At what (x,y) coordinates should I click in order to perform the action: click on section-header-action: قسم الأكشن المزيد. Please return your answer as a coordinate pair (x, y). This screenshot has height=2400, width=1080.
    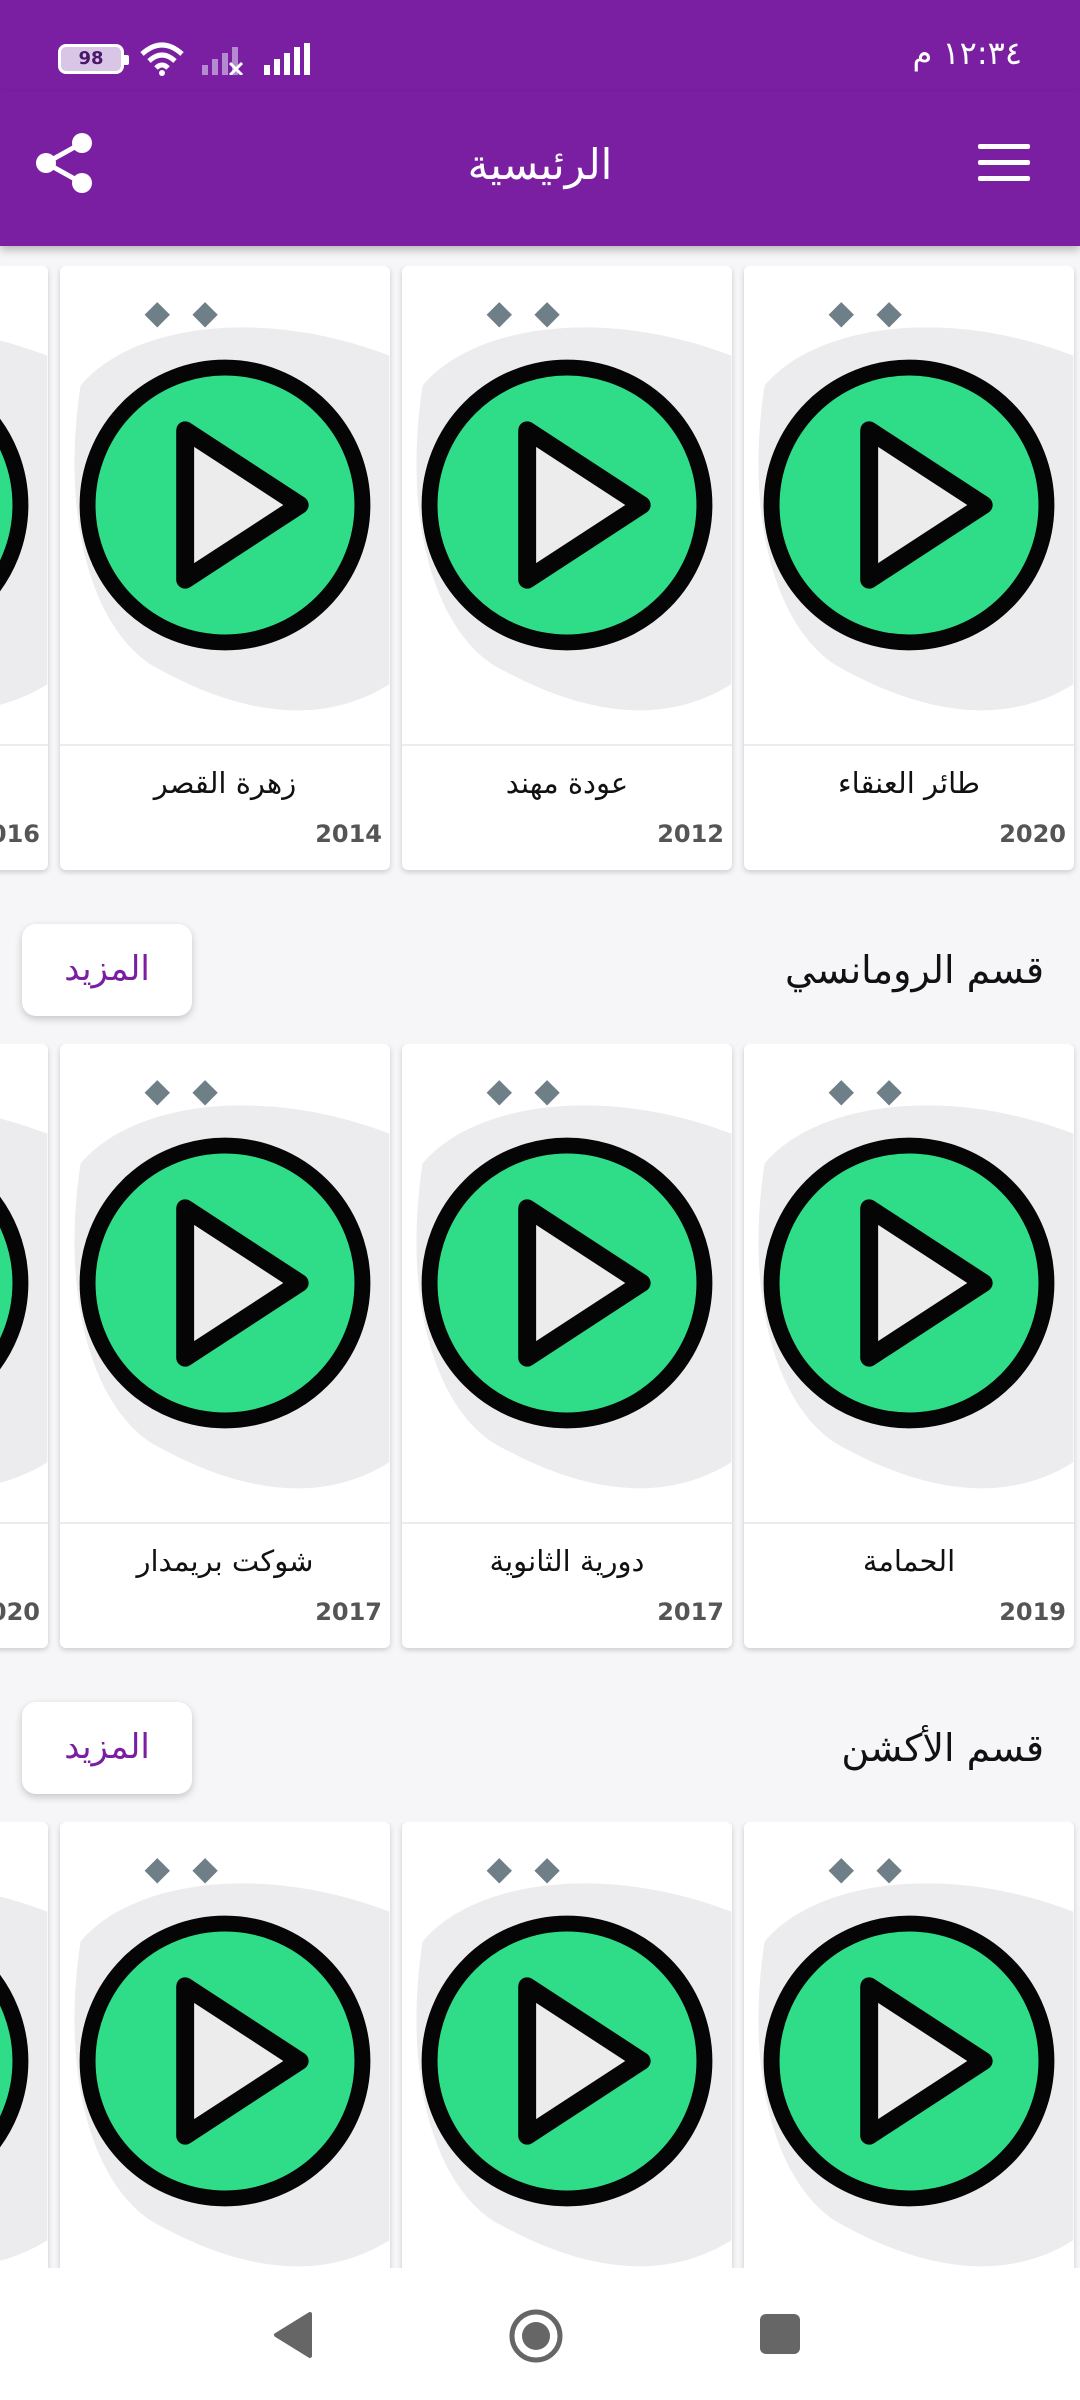
    Looking at the image, I should click on (540, 1753).